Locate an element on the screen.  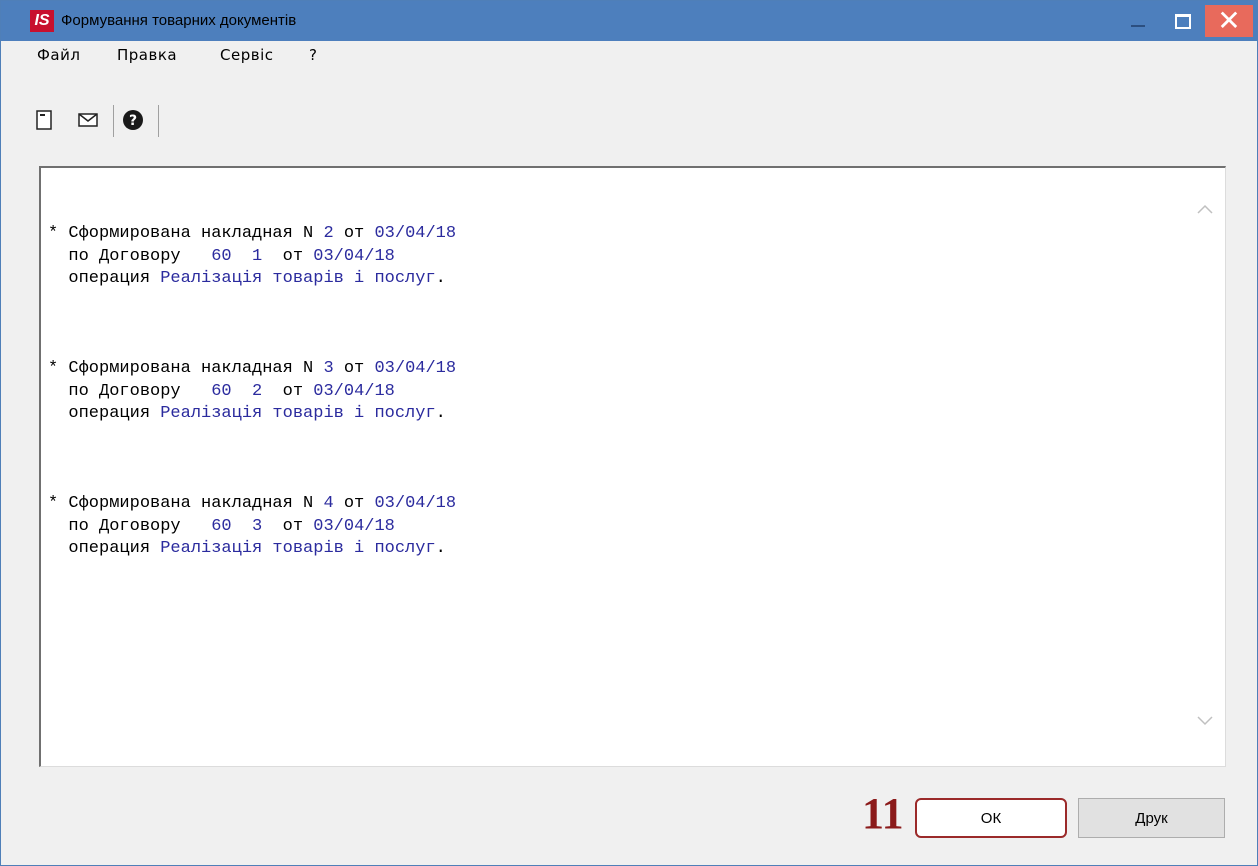
scroll-up-button is located at coordinates (1205, 210).